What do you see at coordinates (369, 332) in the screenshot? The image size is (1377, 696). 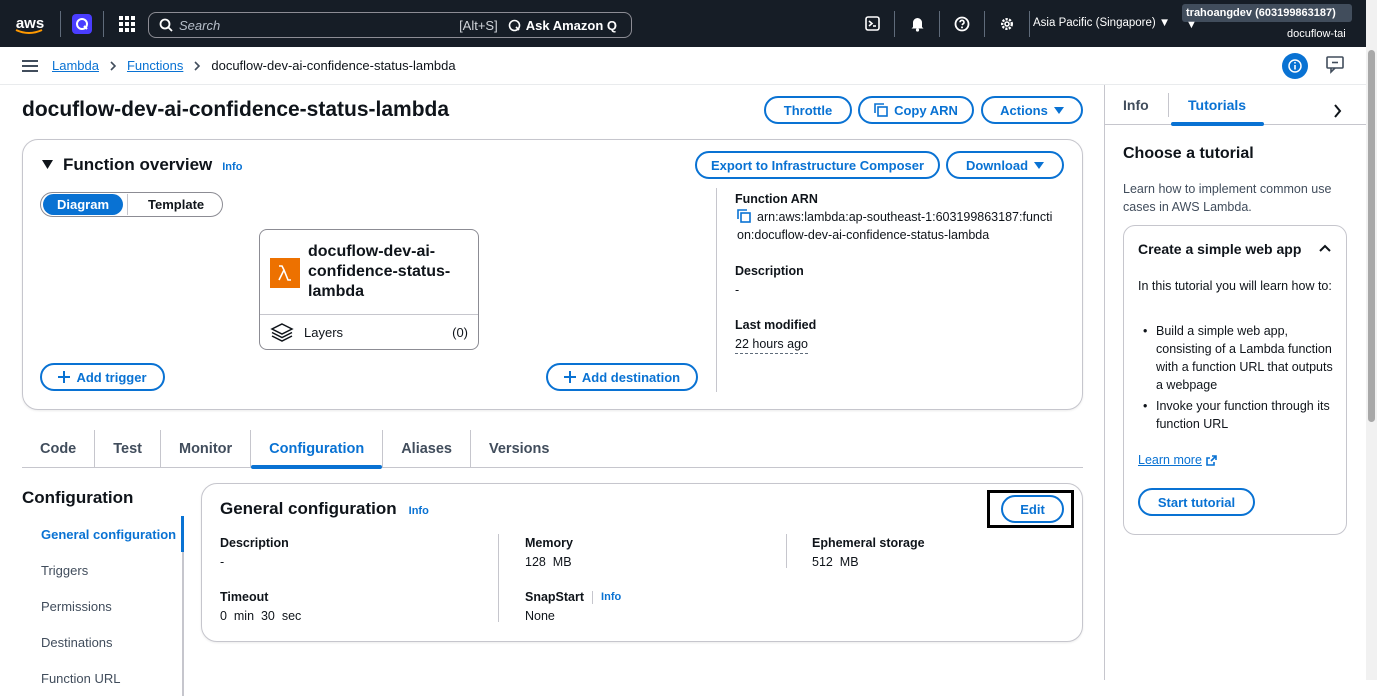 I see `layers-row: Layers (0)` at bounding box center [369, 332].